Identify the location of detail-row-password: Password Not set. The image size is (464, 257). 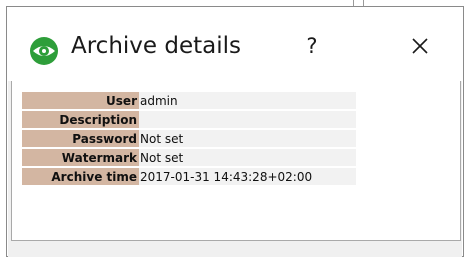
(189, 138).